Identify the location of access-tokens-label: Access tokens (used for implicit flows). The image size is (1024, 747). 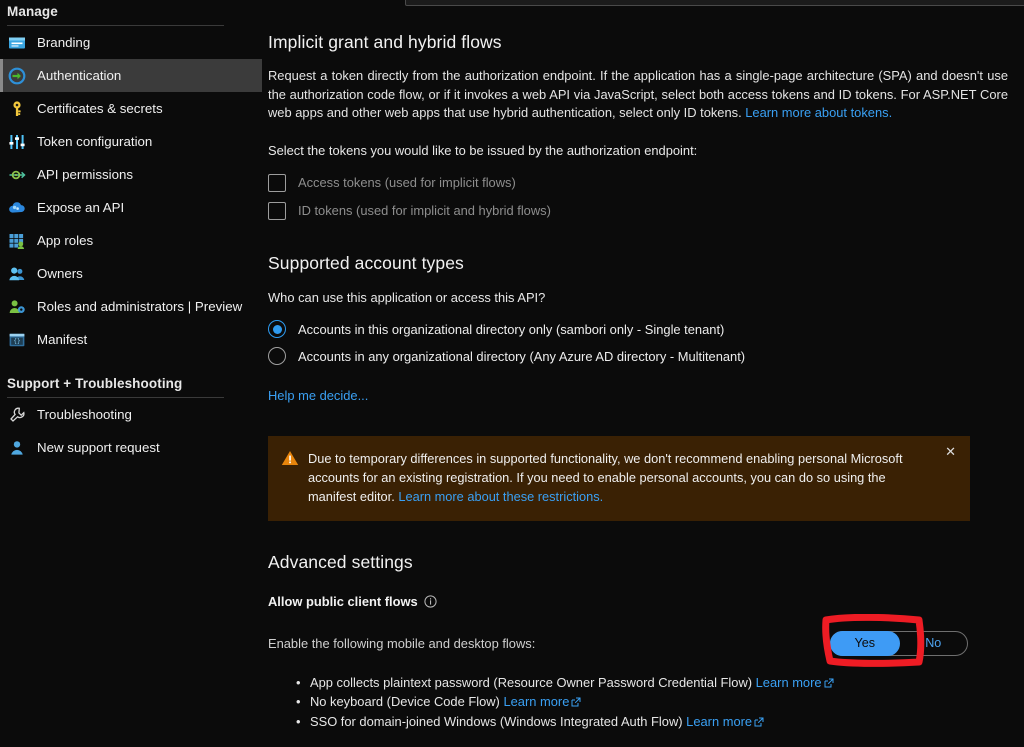
(407, 183).